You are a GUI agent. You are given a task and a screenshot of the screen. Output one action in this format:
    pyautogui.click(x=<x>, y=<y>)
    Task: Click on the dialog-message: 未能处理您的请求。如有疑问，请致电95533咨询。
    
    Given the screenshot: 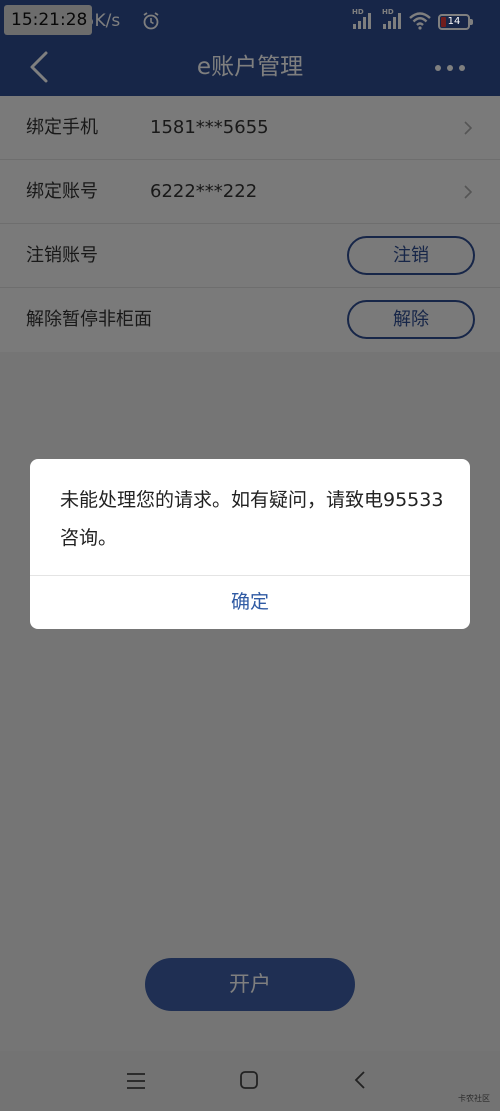 What is the action you would take?
    pyautogui.click(x=252, y=519)
    